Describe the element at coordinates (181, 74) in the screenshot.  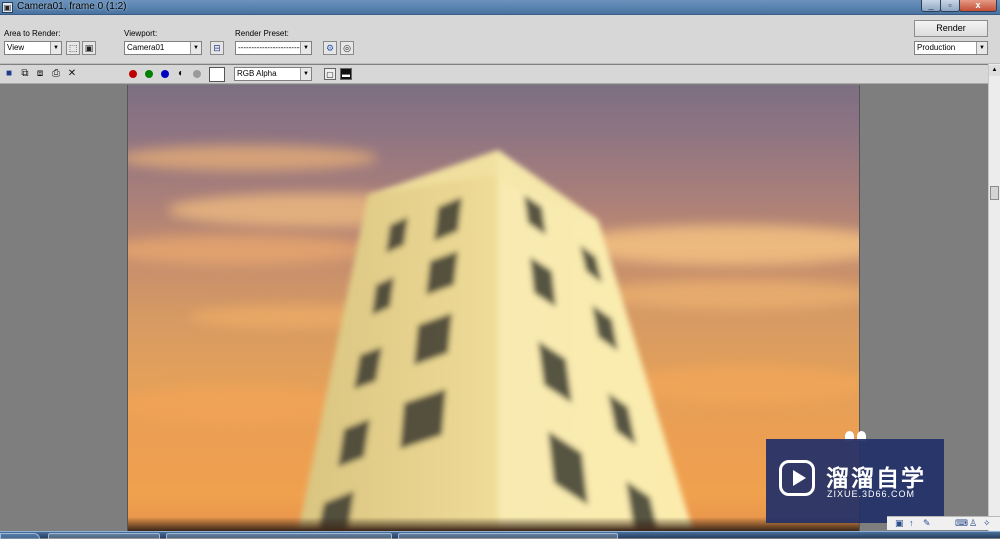
I see `alpha-channel-icon: ◐` at that location.